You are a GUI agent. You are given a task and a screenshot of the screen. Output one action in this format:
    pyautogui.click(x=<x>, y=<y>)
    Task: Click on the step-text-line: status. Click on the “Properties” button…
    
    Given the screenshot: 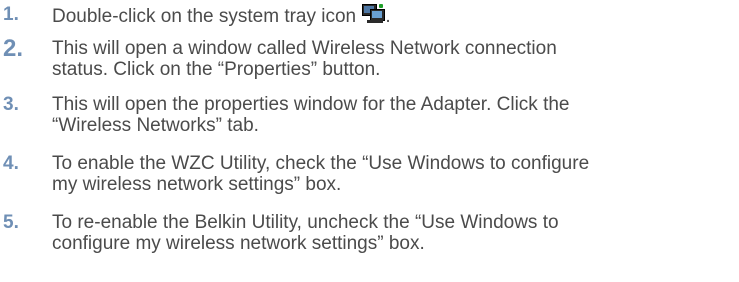 What is the action you would take?
    pyautogui.click(x=216, y=69)
    